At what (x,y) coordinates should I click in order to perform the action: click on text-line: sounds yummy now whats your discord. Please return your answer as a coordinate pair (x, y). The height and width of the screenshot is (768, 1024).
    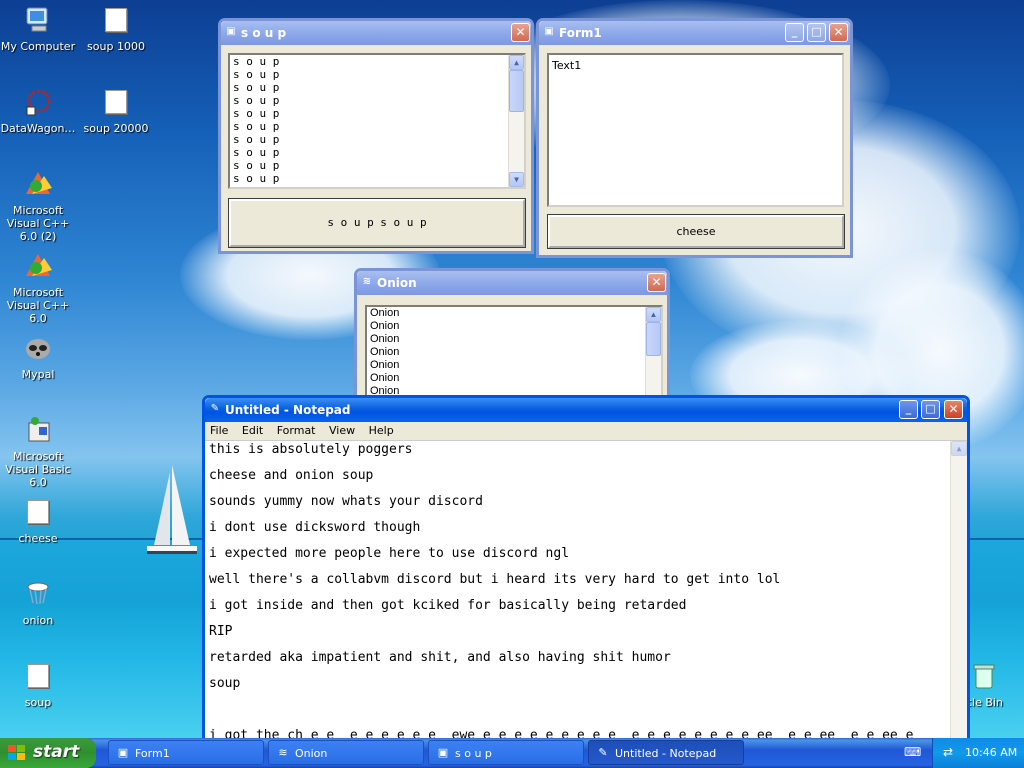
    Looking at the image, I should click on (346, 501).